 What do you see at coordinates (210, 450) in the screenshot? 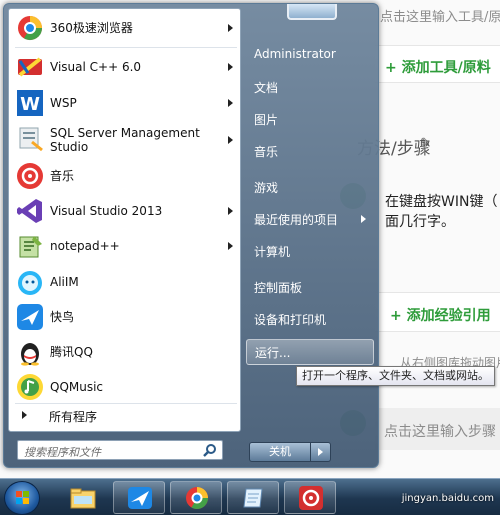
I see `search-icon` at bounding box center [210, 450].